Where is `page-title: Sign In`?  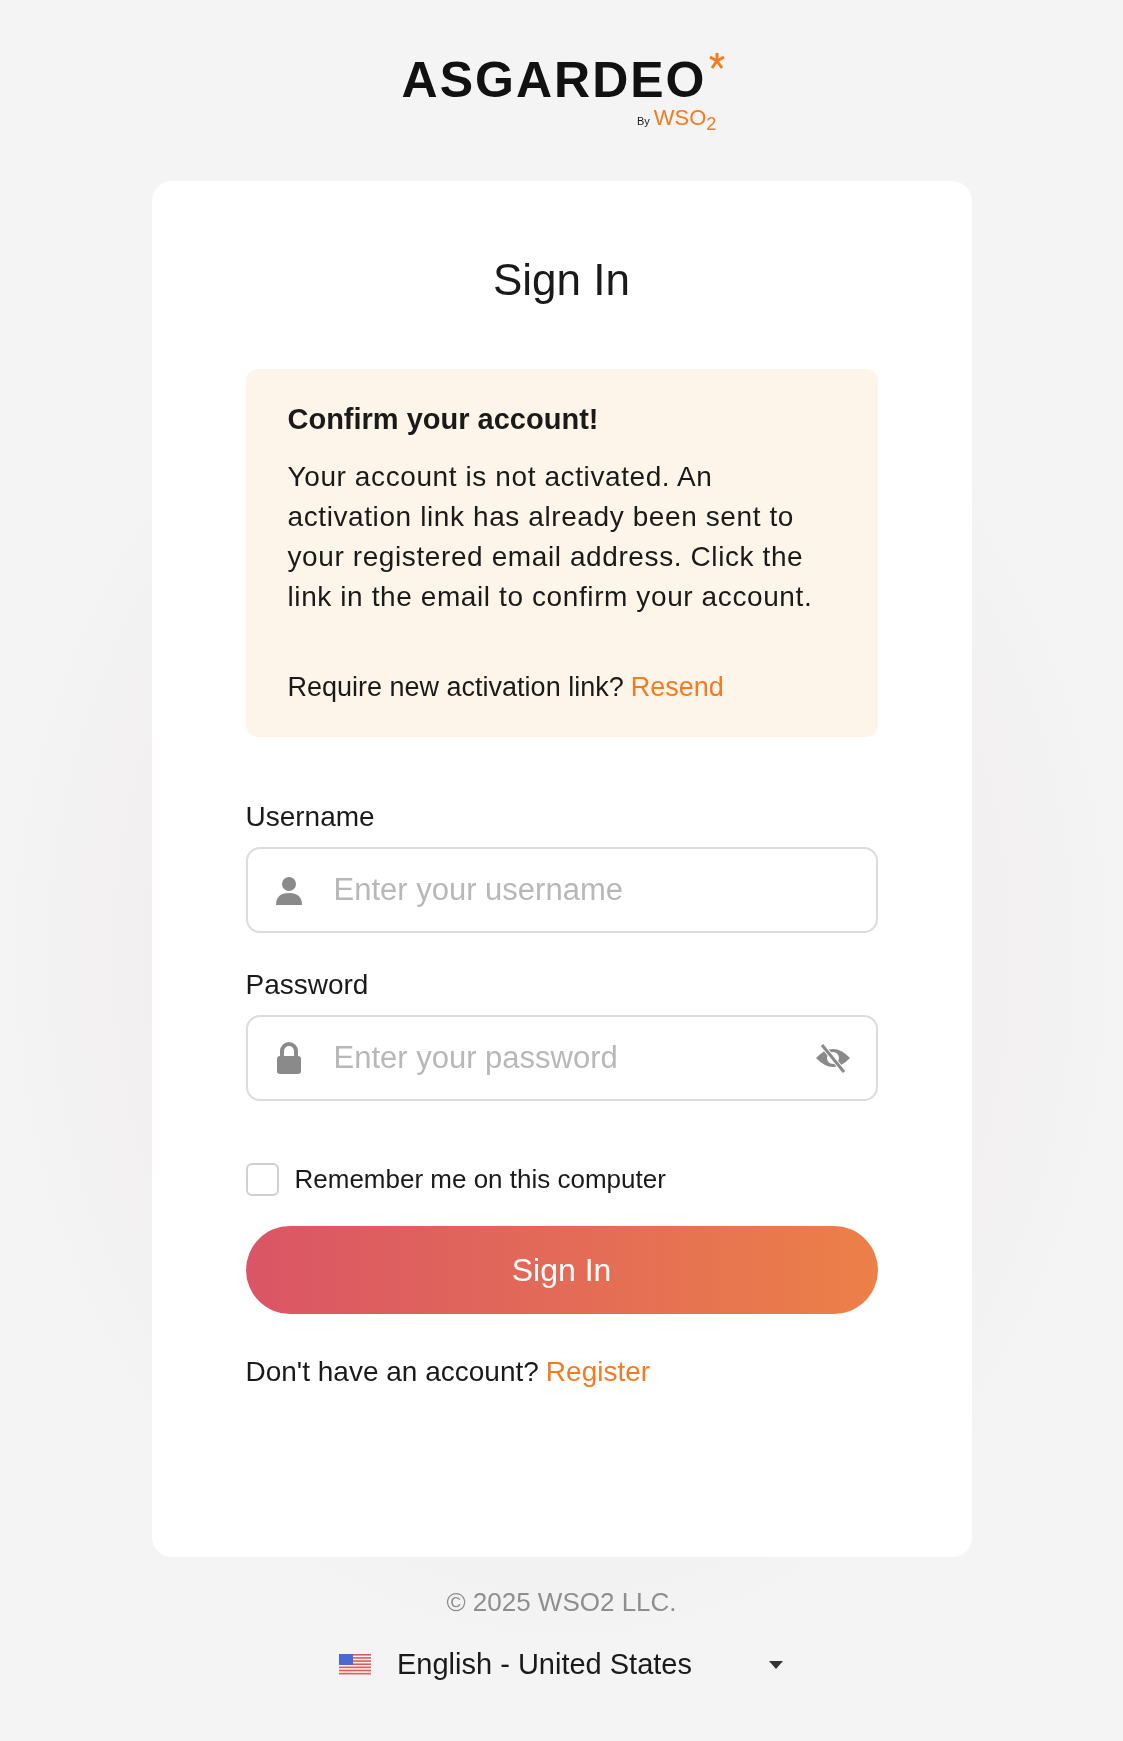
page-title: Sign In is located at coordinates (561, 280).